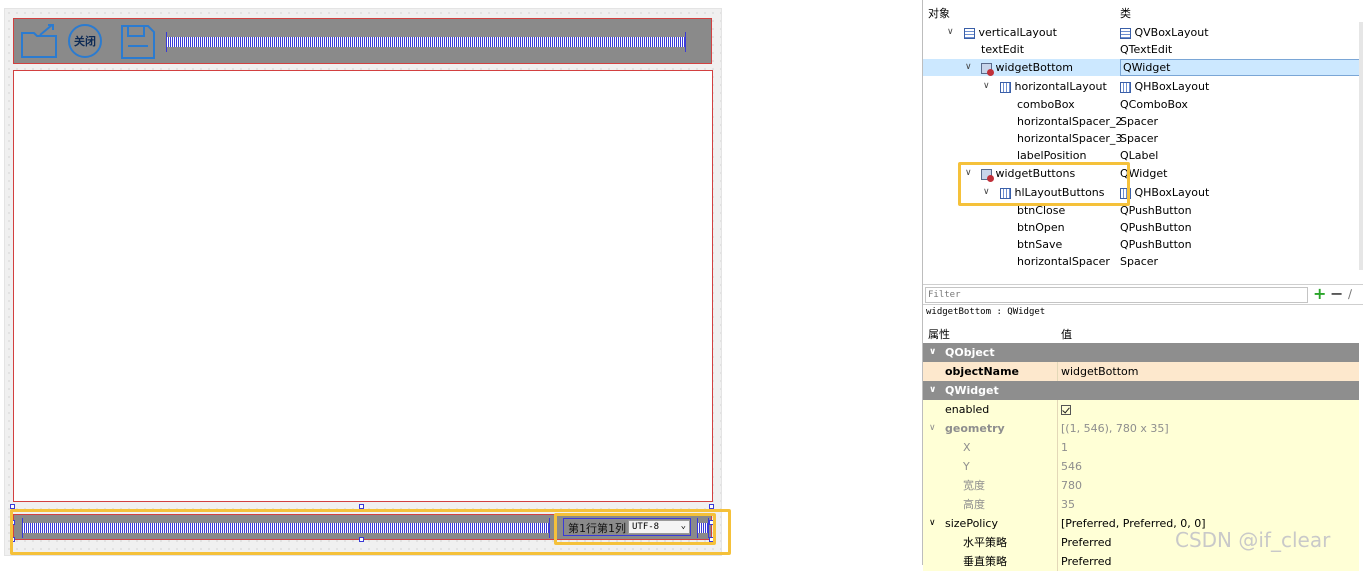 Image resolution: width=1363 pixels, height=571 pixels. Describe the element at coordinates (1350, 294) in the screenshot. I see `wrench-icon: ∕` at that location.